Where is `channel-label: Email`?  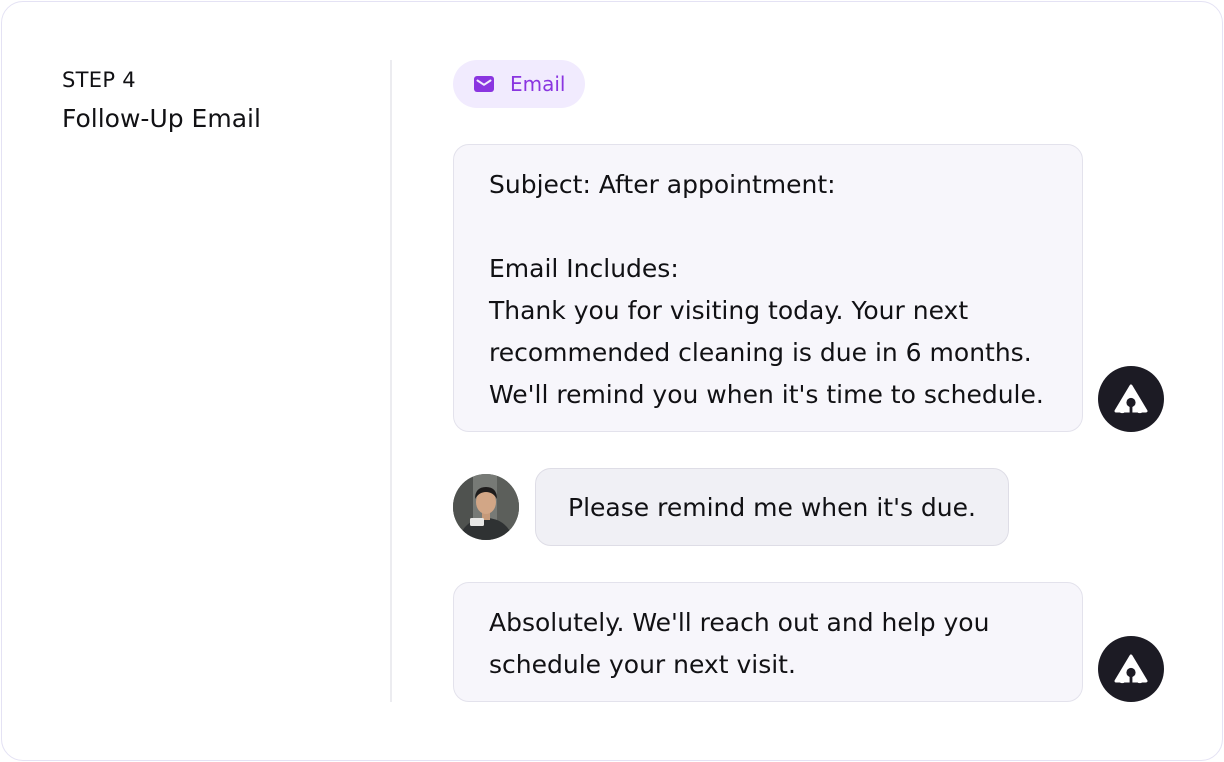 channel-label: Email is located at coordinates (538, 84).